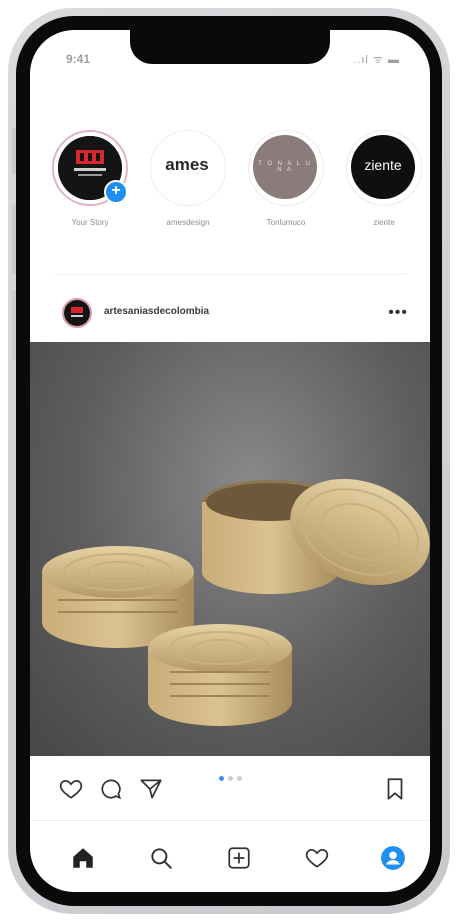  I want to click on story-ring: ziente, so click(384, 168).